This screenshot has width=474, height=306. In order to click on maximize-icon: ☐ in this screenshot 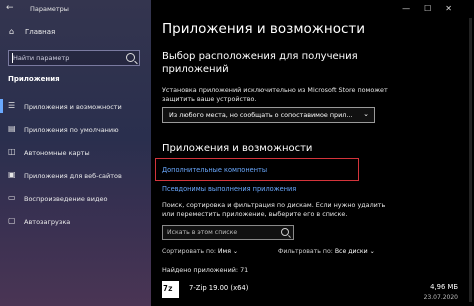, I will do `click(434, 8)`.